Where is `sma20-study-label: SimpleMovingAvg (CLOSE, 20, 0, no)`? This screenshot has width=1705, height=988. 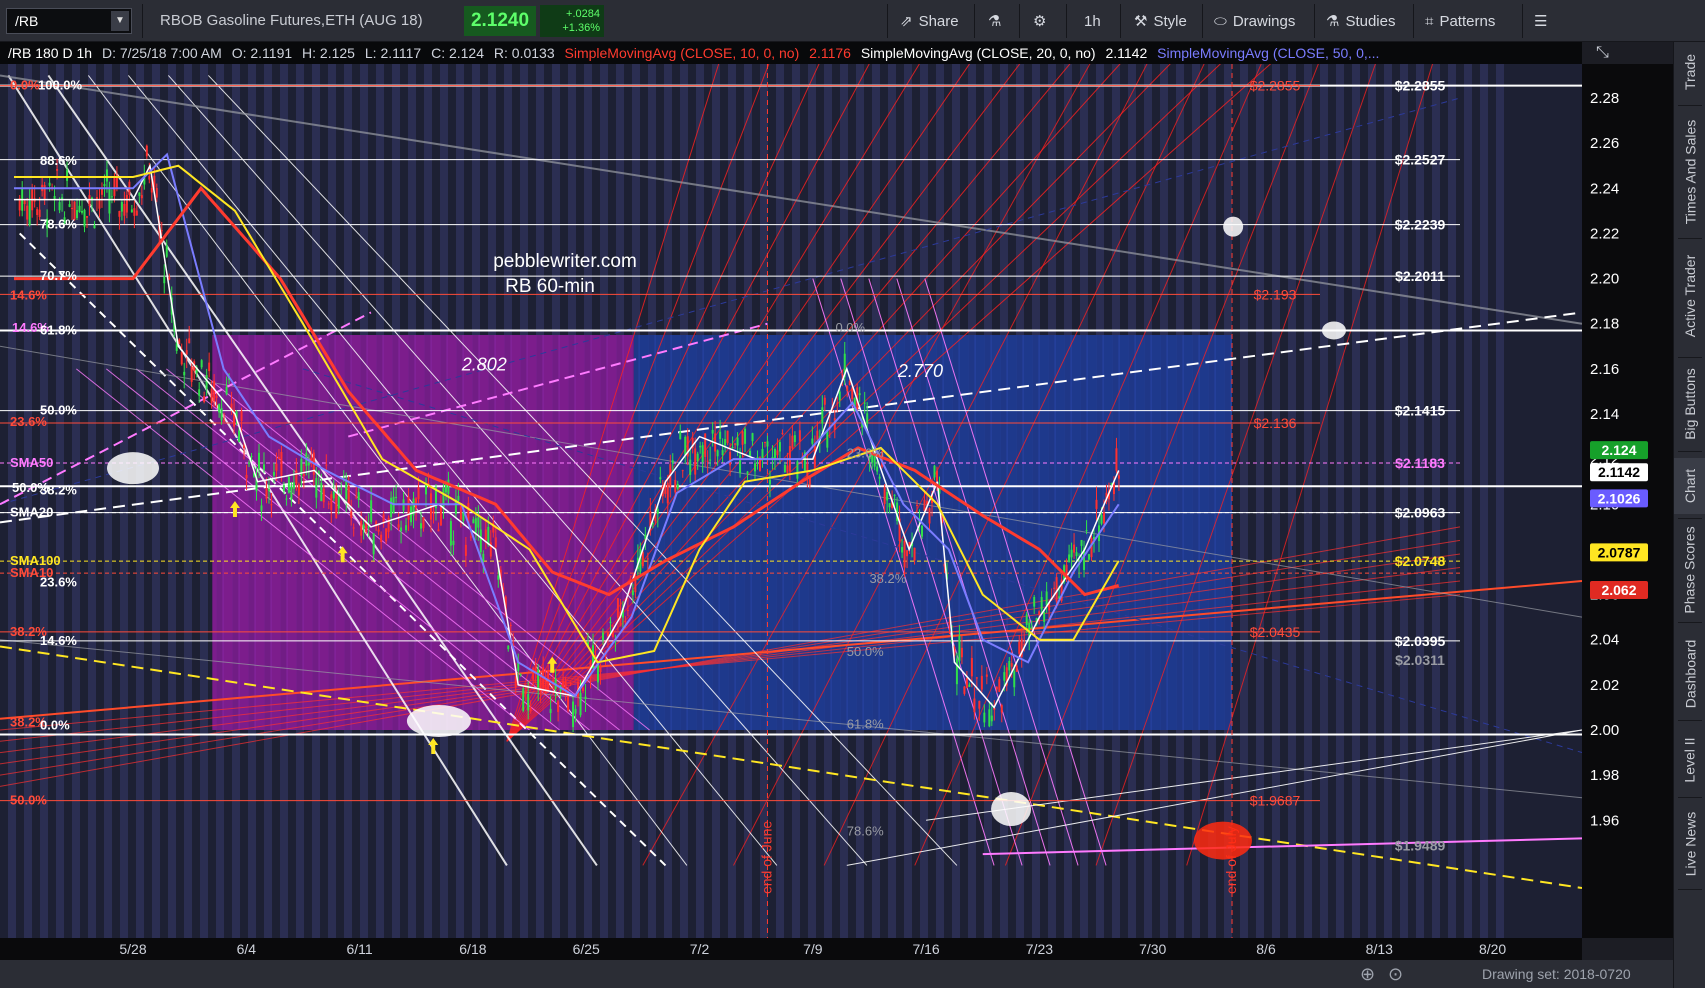 sma20-study-label: SimpleMovingAvg (CLOSE, 20, 0, no) is located at coordinates (978, 53).